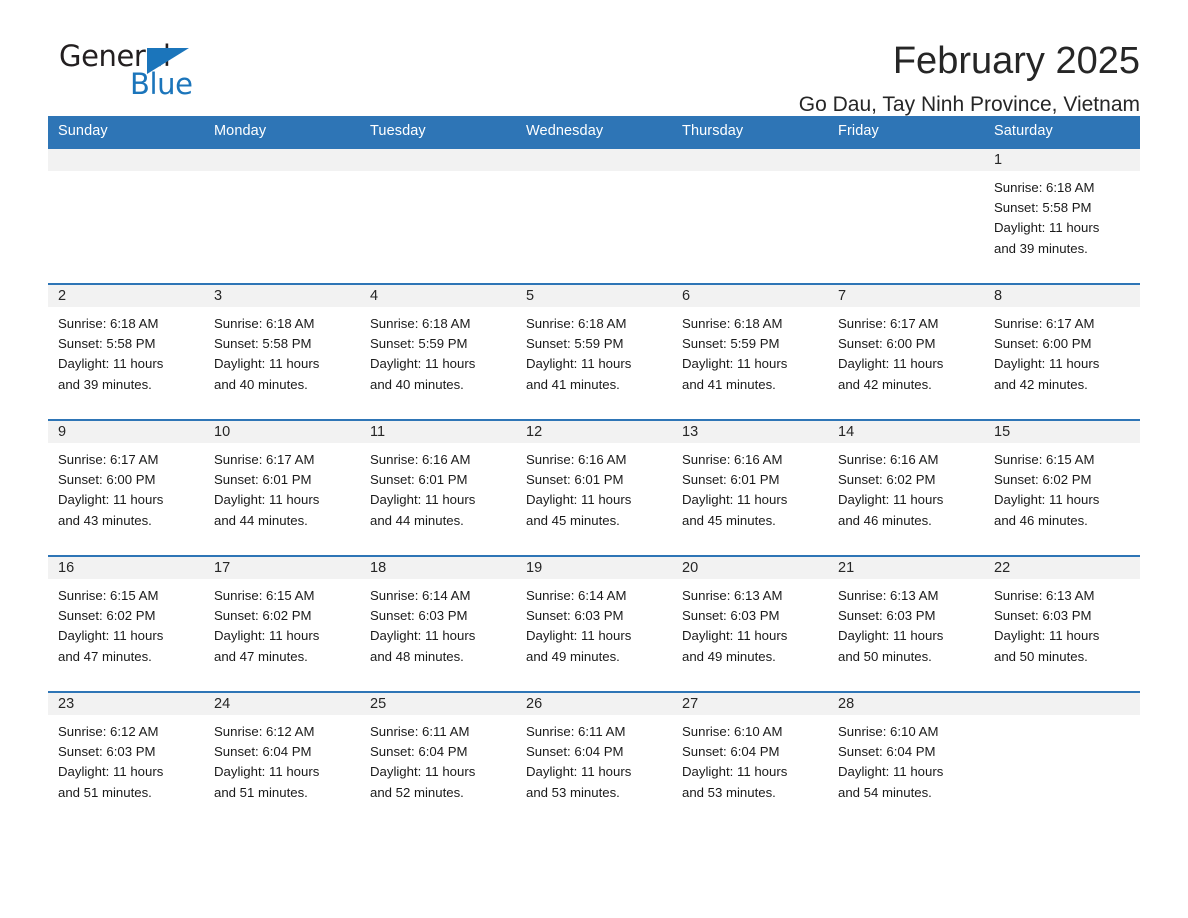 This screenshot has width=1188, height=918. What do you see at coordinates (282, 132) in the screenshot?
I see `weekday-header-monday: Monday` at bounding box center [282, 132].